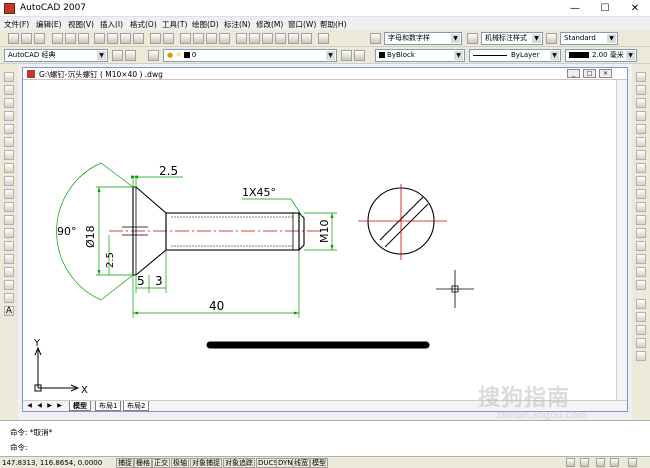  Describe the element at coordinates (641, 285) in the screenshot. I see `explode-icon` at that location.